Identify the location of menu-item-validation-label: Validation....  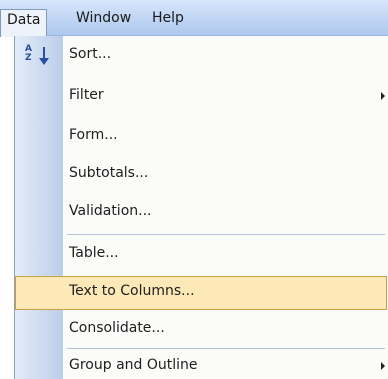
(110, 211).